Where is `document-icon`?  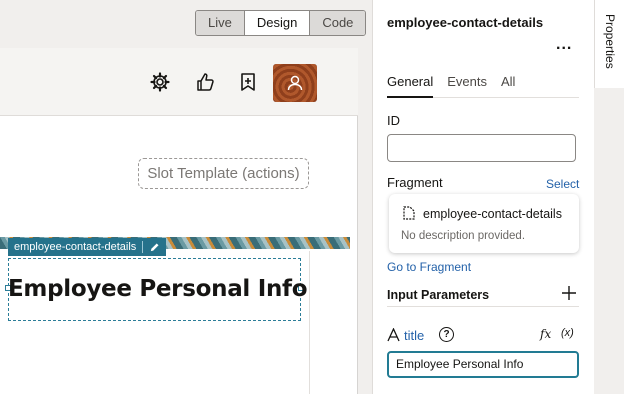 document-icon is located at coordinates (409, 213).